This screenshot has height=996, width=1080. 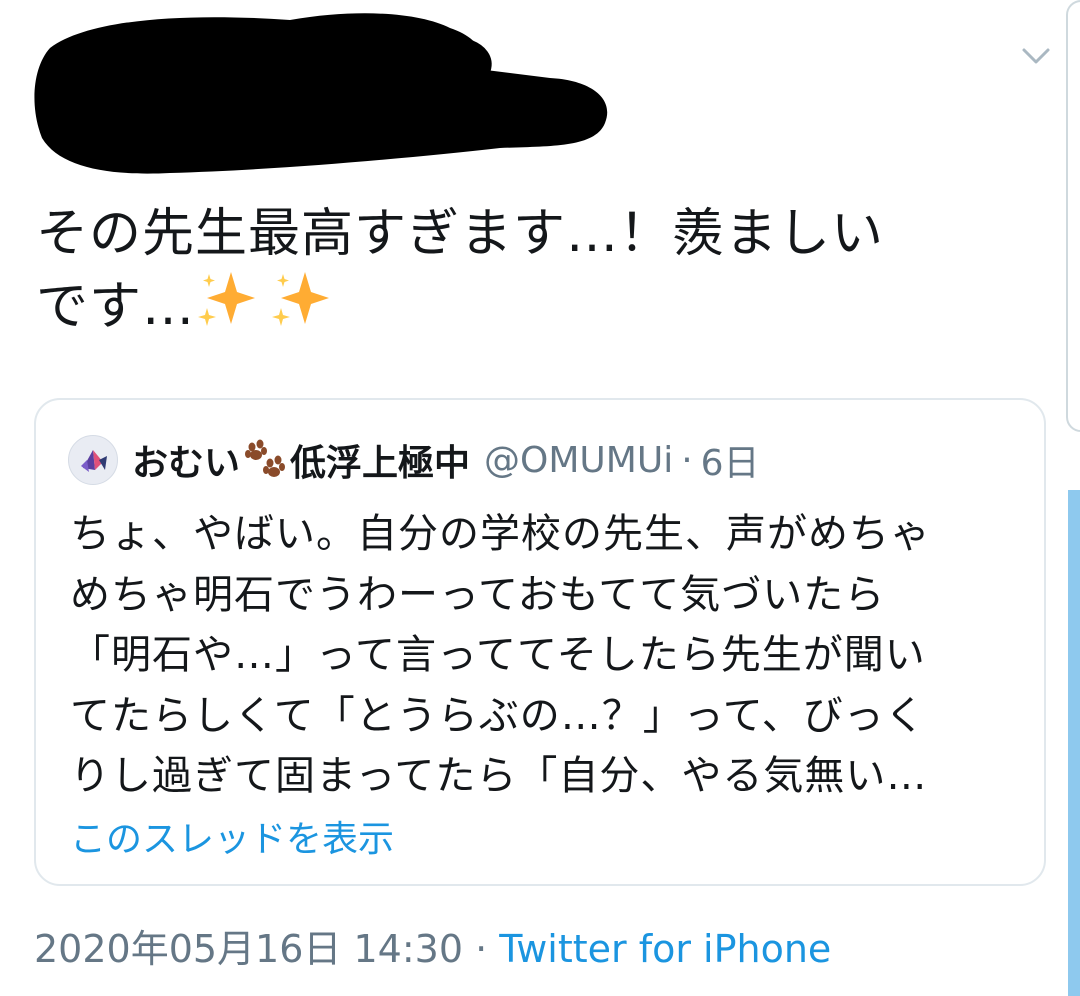 What do you see at coordinates (1073, 216) in the screenshot?
I see `adjacent-card-edge` at bounding box center [1073, 216].